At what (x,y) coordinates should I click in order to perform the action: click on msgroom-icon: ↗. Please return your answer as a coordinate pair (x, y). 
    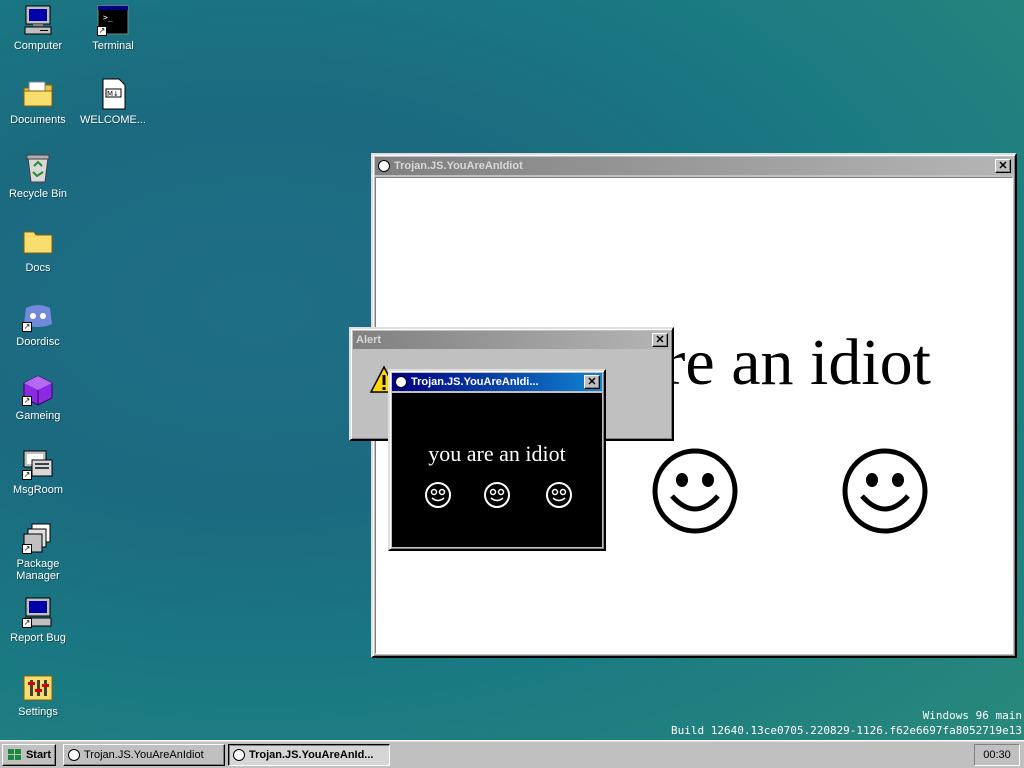
    Looking at the image, I should click on (38, 464).